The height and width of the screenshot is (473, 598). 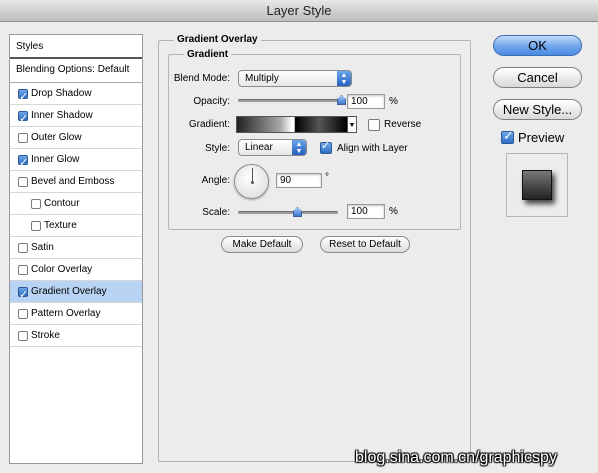 I want to click on style-item-bevel-and-emboss: Bevel and Emboss, so click(x=76, y=182).